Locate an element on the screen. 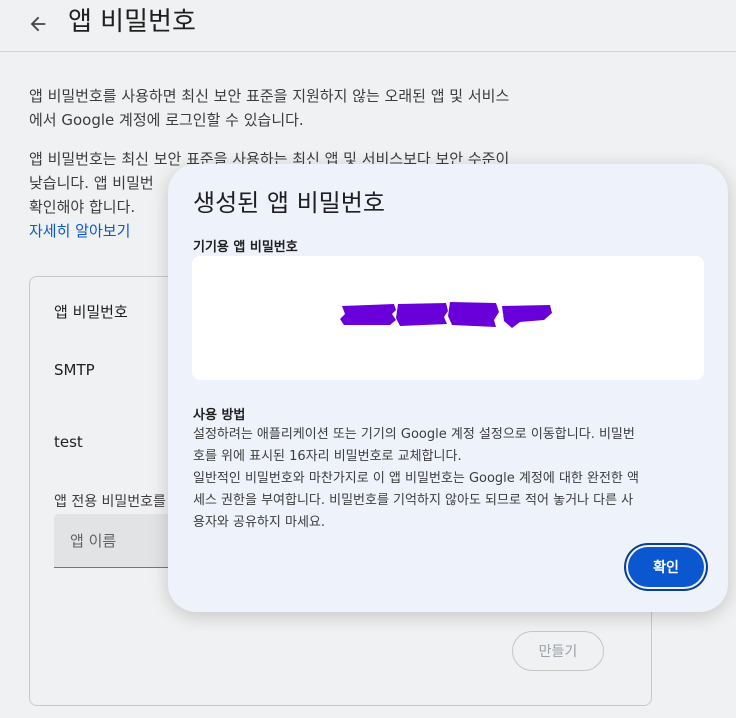 The width and height of the screenshot is (736, 718). confirm-button: 확인 is located at coordinates (666, 567).